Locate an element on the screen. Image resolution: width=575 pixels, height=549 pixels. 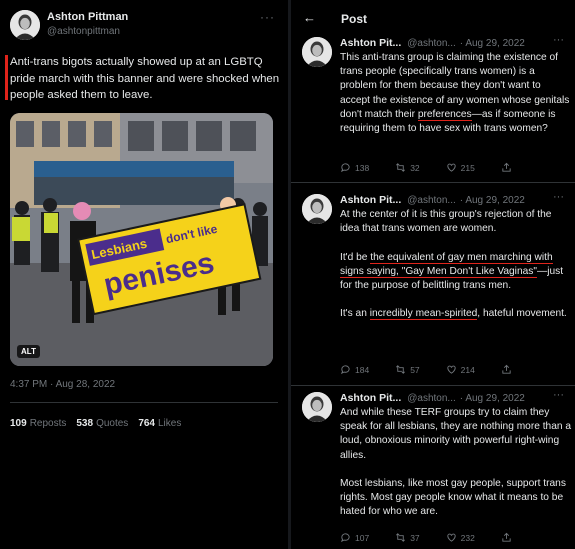
like-count: 215 is located at coordinates (467, 167).